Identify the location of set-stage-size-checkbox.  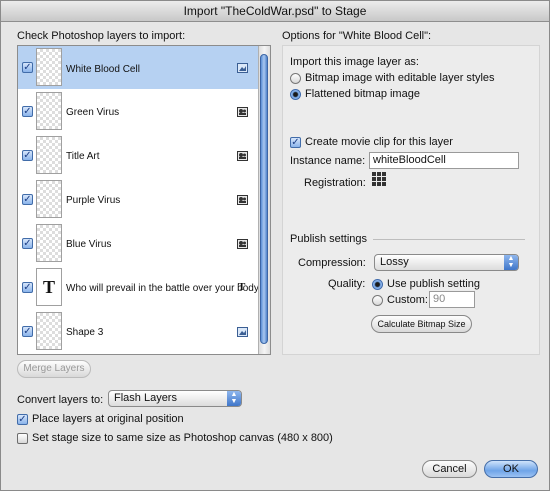
(22, 438).